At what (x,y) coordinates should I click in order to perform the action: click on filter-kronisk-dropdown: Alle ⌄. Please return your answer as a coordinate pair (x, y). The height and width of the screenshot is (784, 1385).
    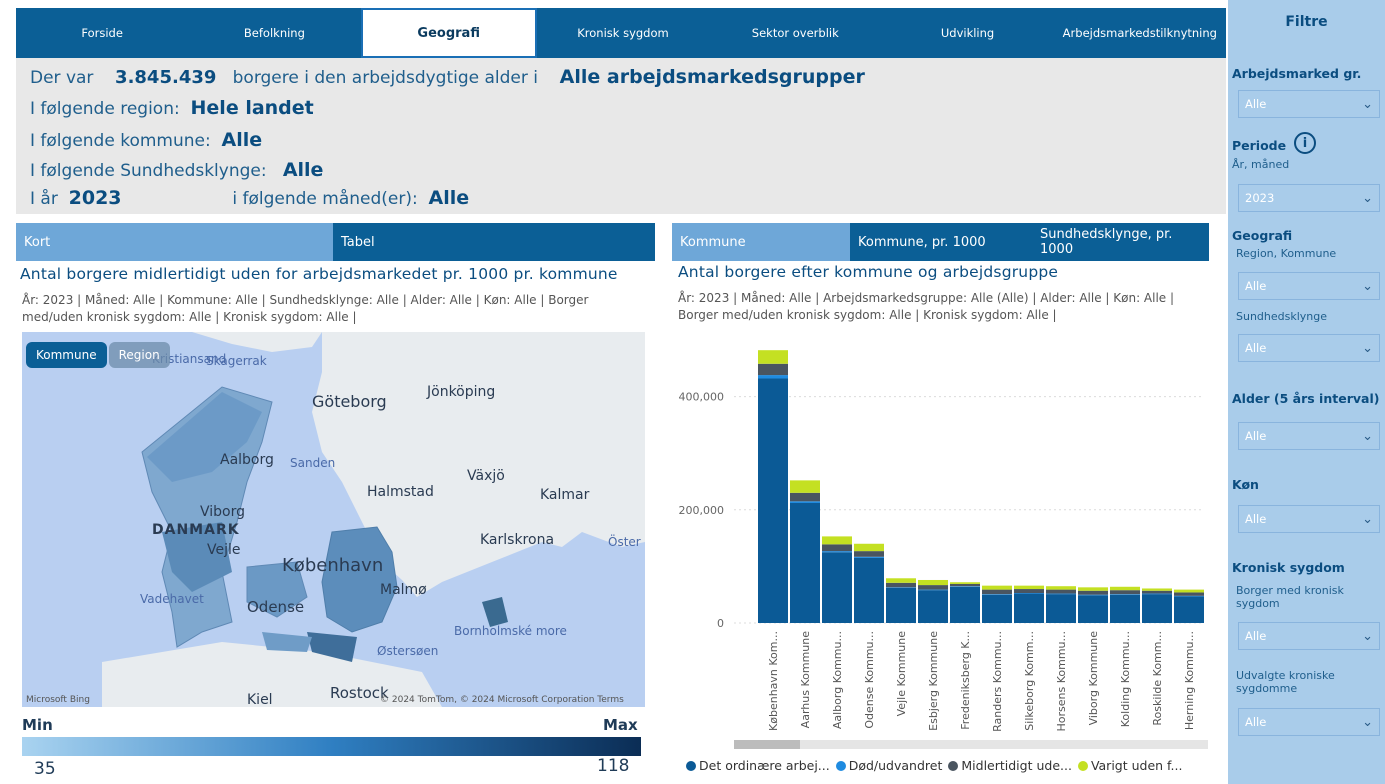
    Looking at the image, I should click on (1309, 636).